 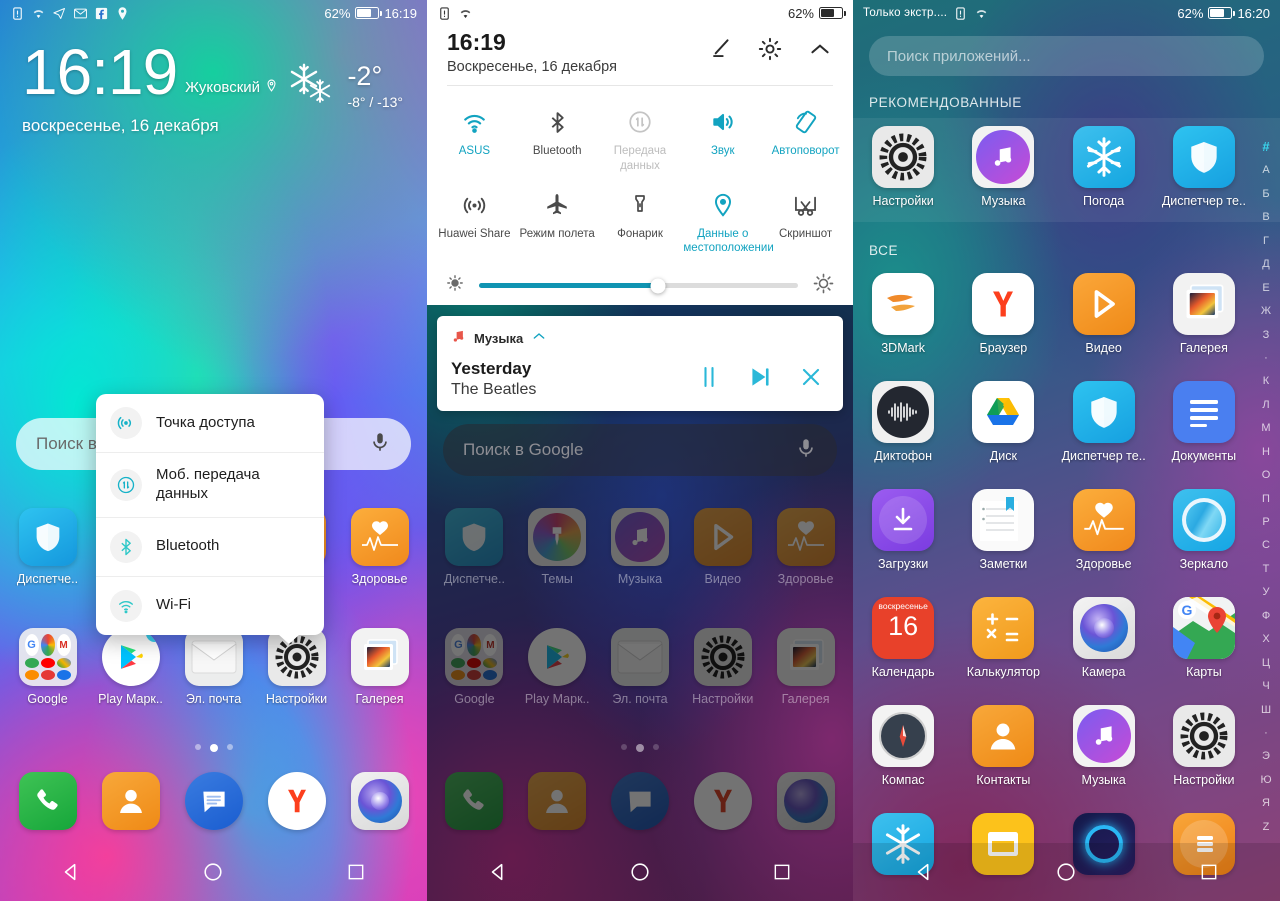 What do you see at coordinates (720, 51) in the screenshot?
I see `edit-icon` at bounding box center [720, 51].